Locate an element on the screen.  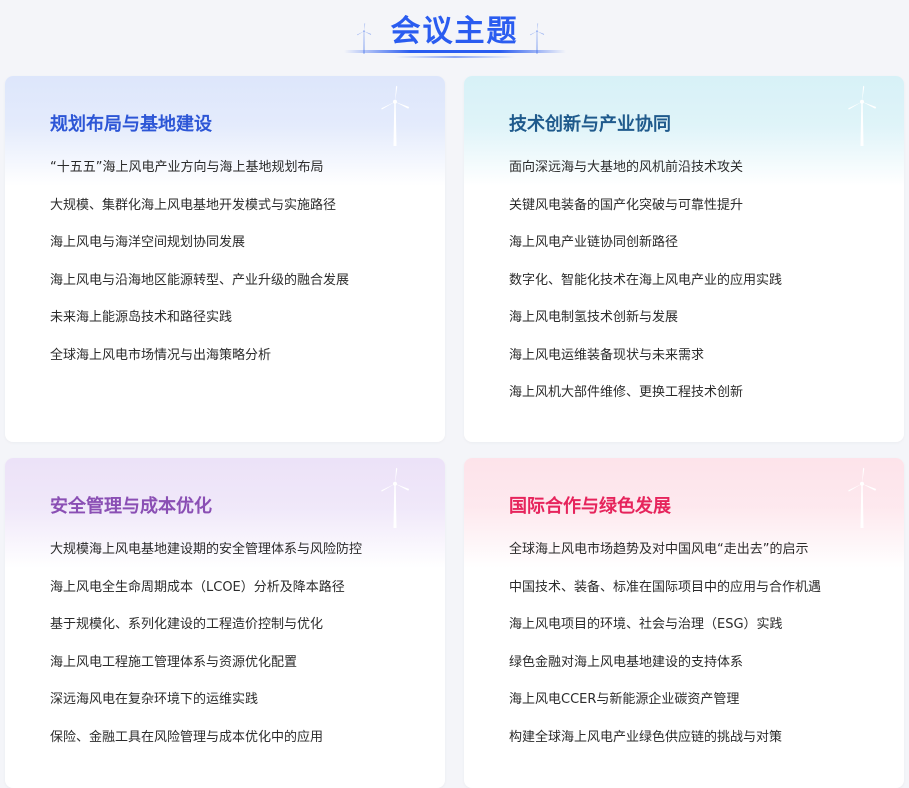
list-item: 海上风电工程施工管理体系与资源优化配置 is located at coordinates (174, 662).